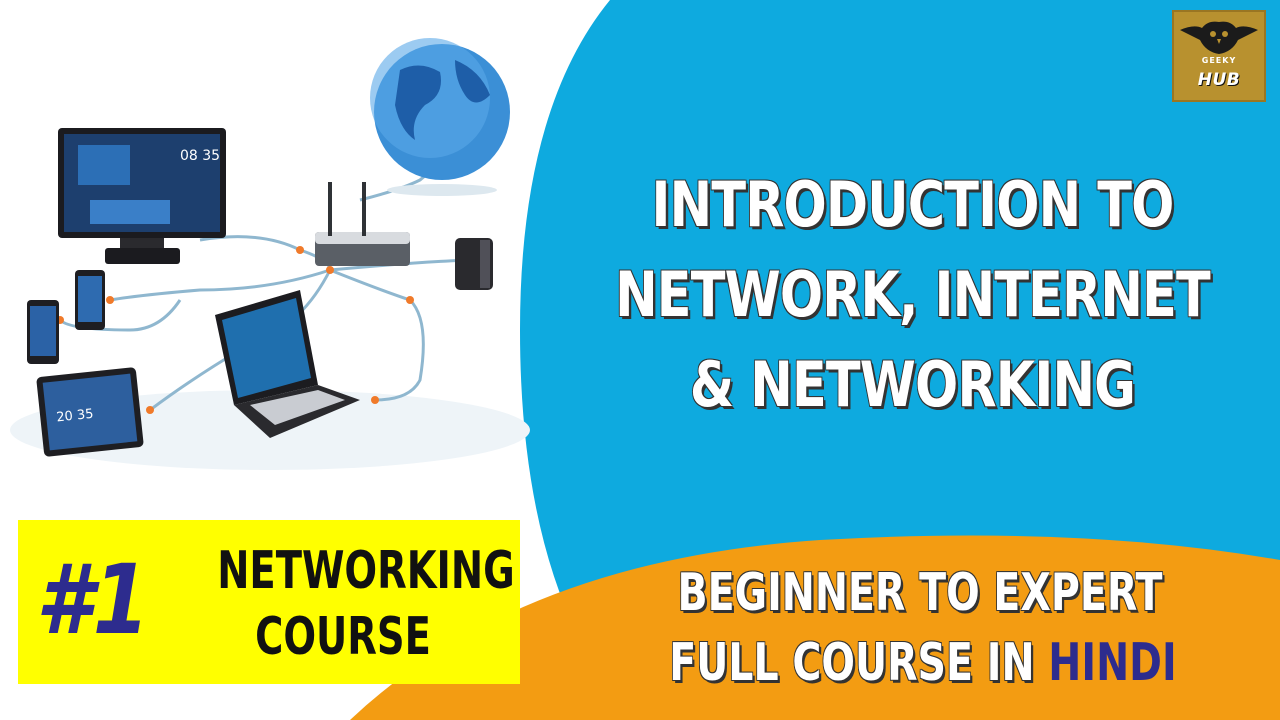  Describe the element at coordinates (366, 604) in the screenshot. I see `badge-label: NETWORKING COURSE` at that location.